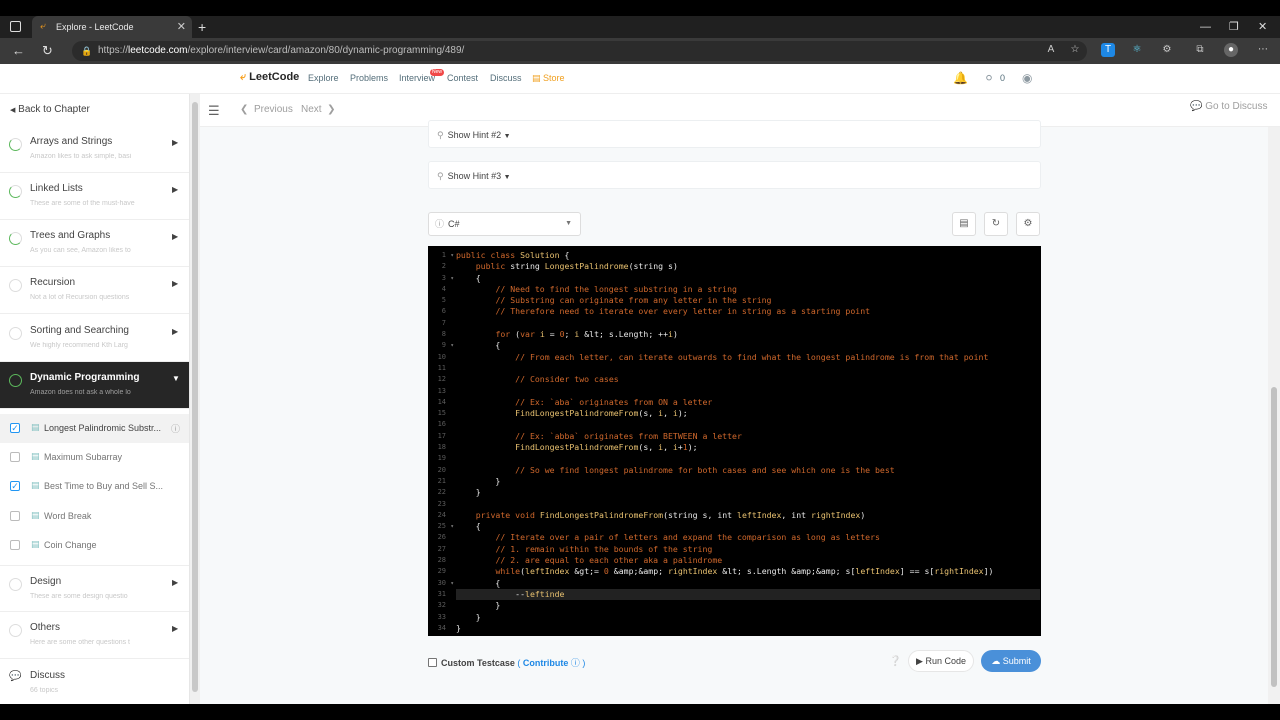 This screenshot has height=720, width=1280. What do you see at coordinates (417, 78) in the screenshot?
I see `nav-interview: Interview` at bounding box center [417, 78].